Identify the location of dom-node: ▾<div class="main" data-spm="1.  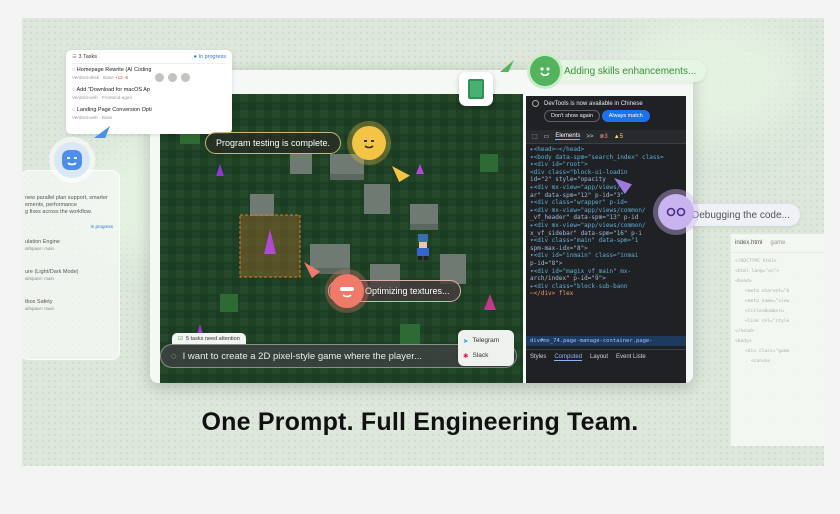
(606, 241).